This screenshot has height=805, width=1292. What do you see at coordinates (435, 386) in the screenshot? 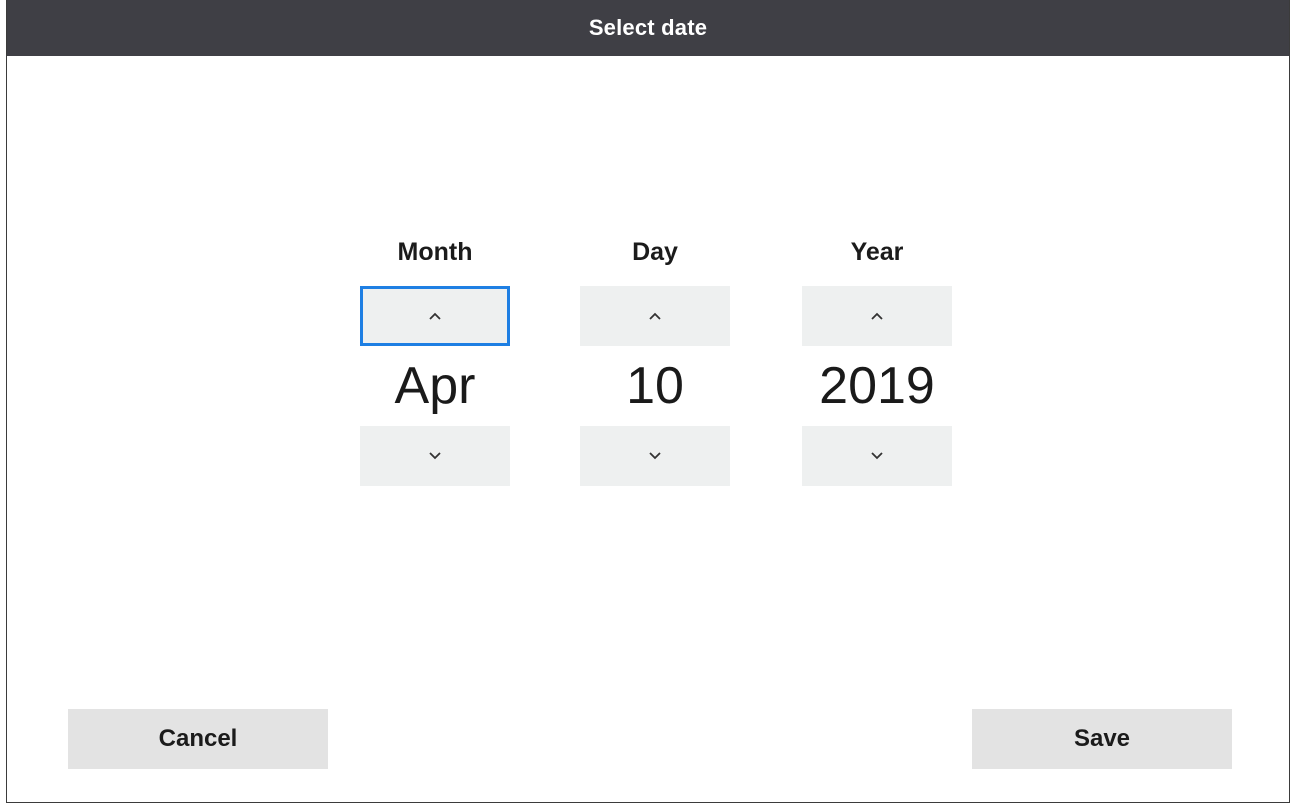
I see `month-value: Apr` at bounding box center [435, 386].